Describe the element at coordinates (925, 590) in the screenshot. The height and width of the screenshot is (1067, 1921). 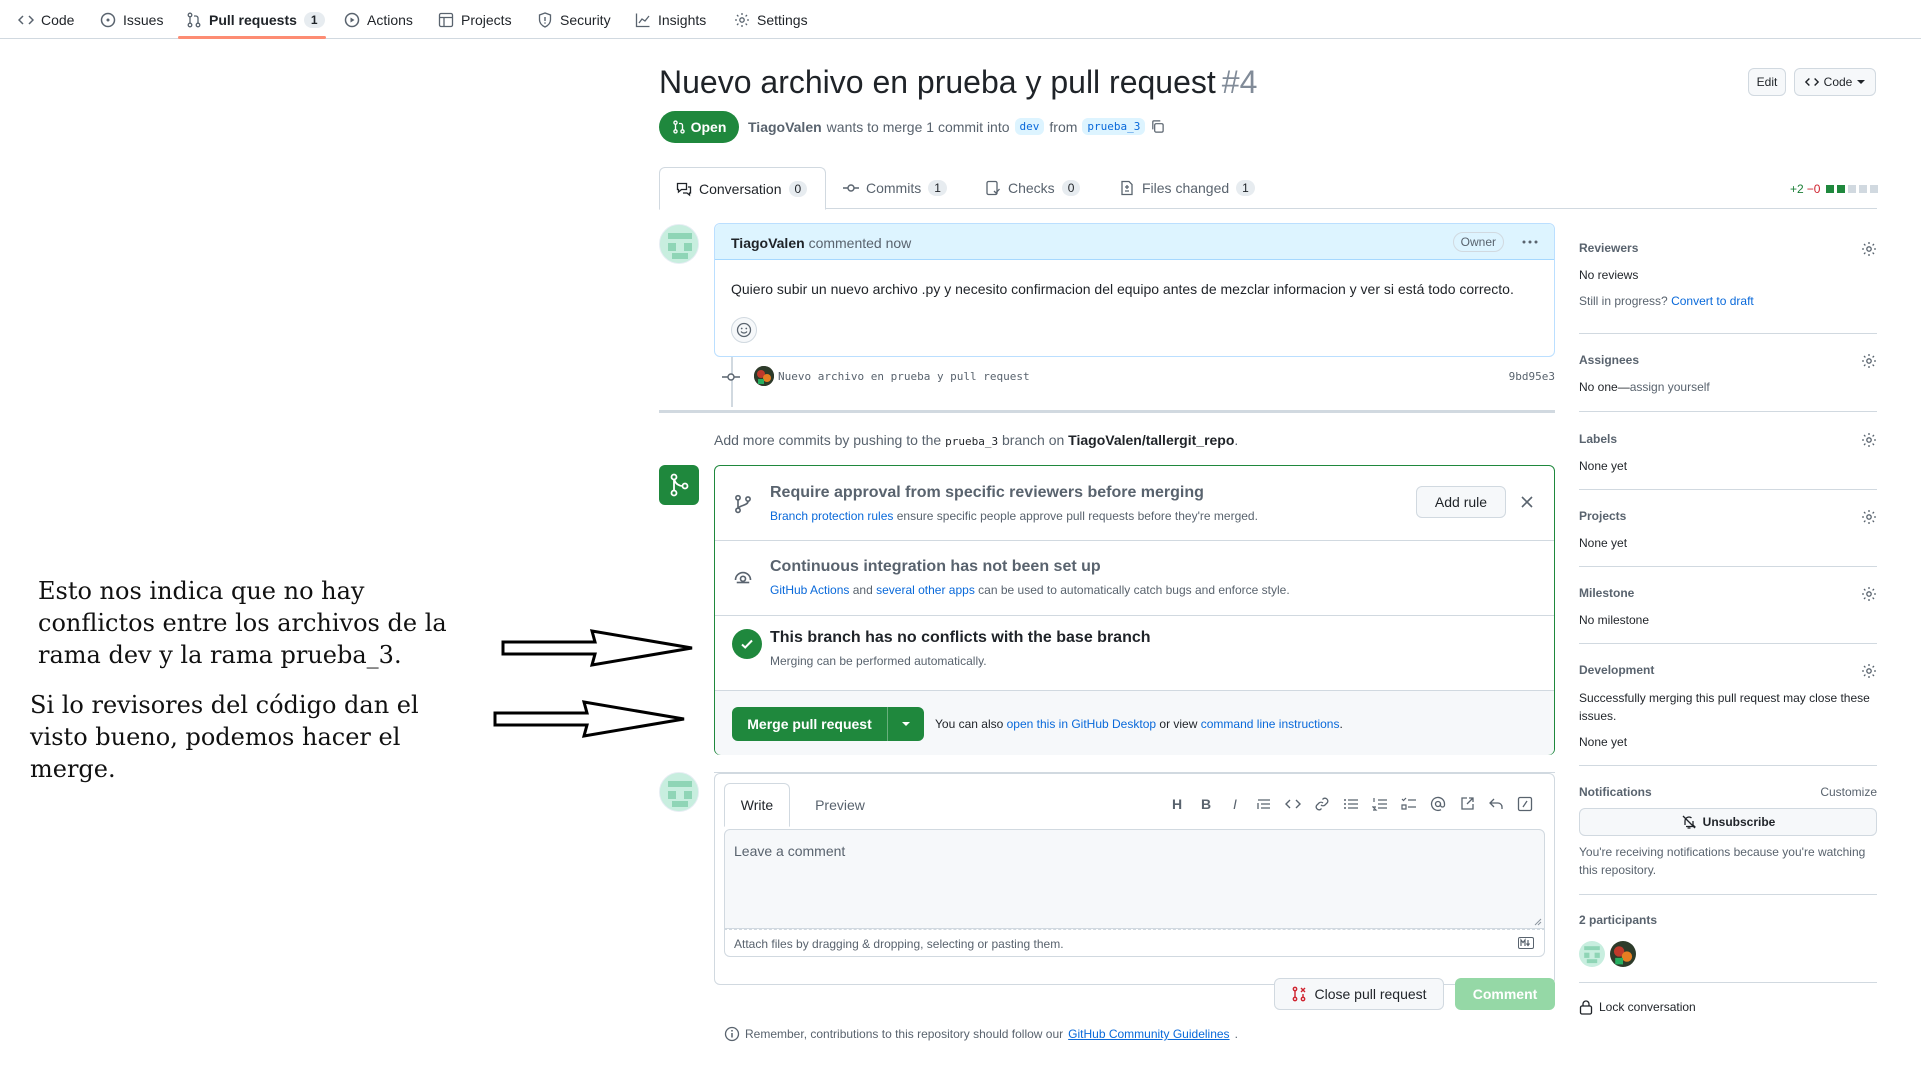
I see `other-apps-link: several other apps` at that location.